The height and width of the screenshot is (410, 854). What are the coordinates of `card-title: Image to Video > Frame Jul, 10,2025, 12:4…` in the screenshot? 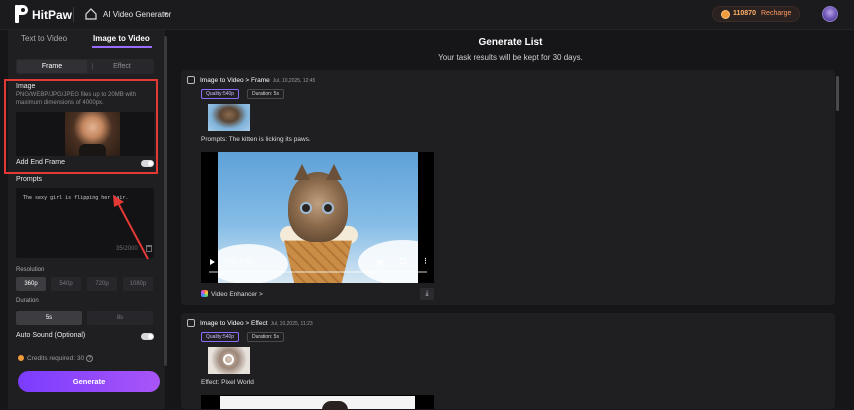 It's located at (257, 80).